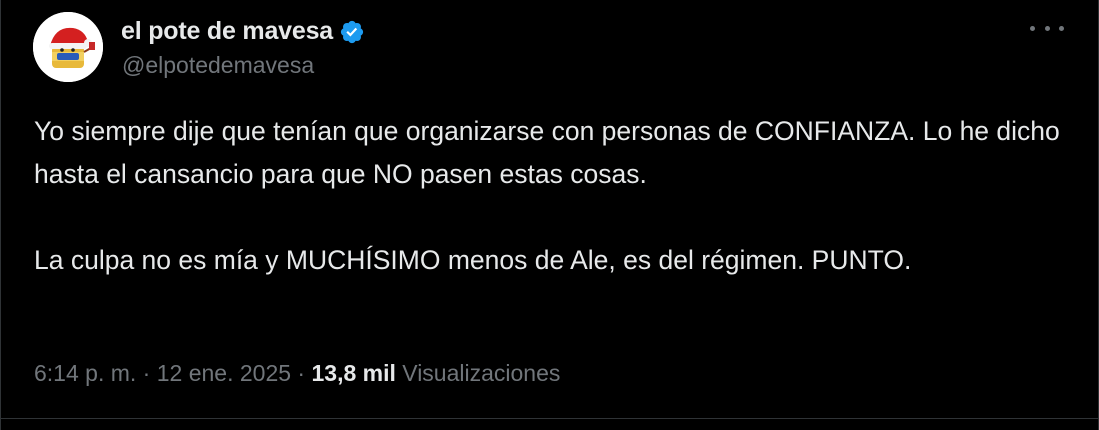  What do you see at coordinates (353, 373) in the screenshot?
I see `views-count: 13,8 mil` at bounding box center [353, 373].